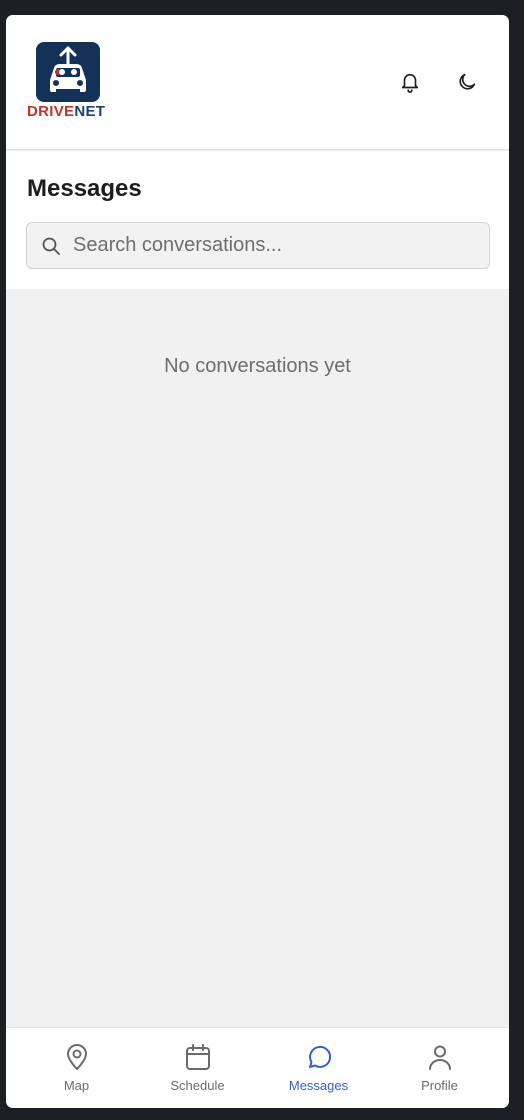 The height and width of the screenshot is (1120, 524). I want to click on bell-icon, so click(410, 83).